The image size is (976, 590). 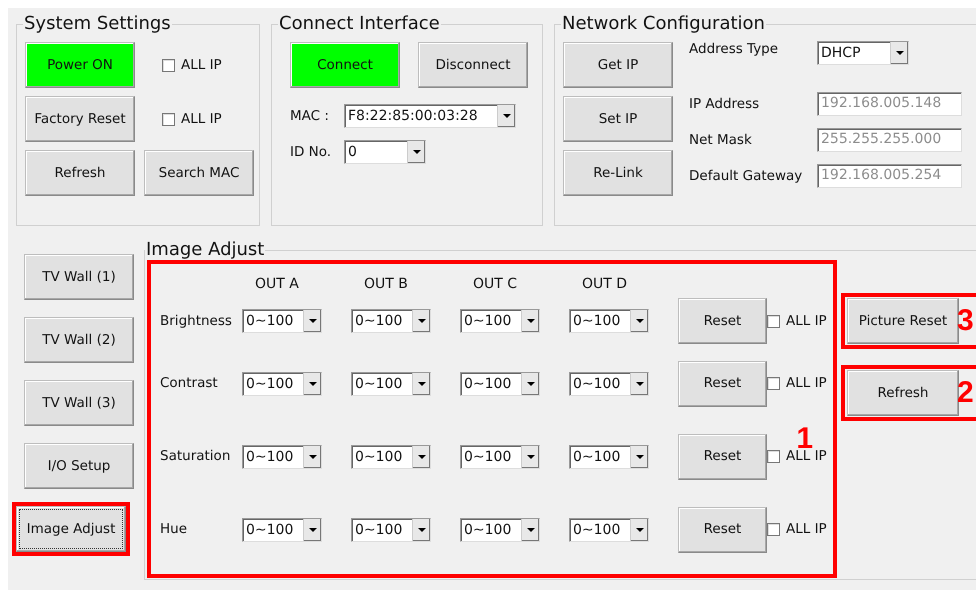 What do you see at coordinates (385, 152) in the screenshot?
I see `dropdown: 0` at bounding box center [385, 152].